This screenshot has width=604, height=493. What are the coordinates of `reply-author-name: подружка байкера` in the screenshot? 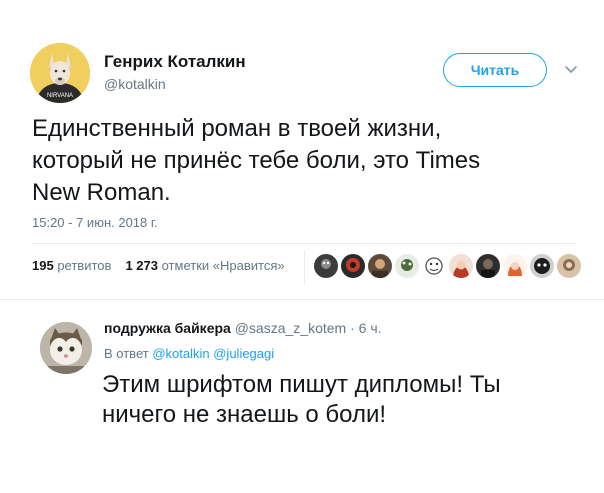 It's located at (167, 328).